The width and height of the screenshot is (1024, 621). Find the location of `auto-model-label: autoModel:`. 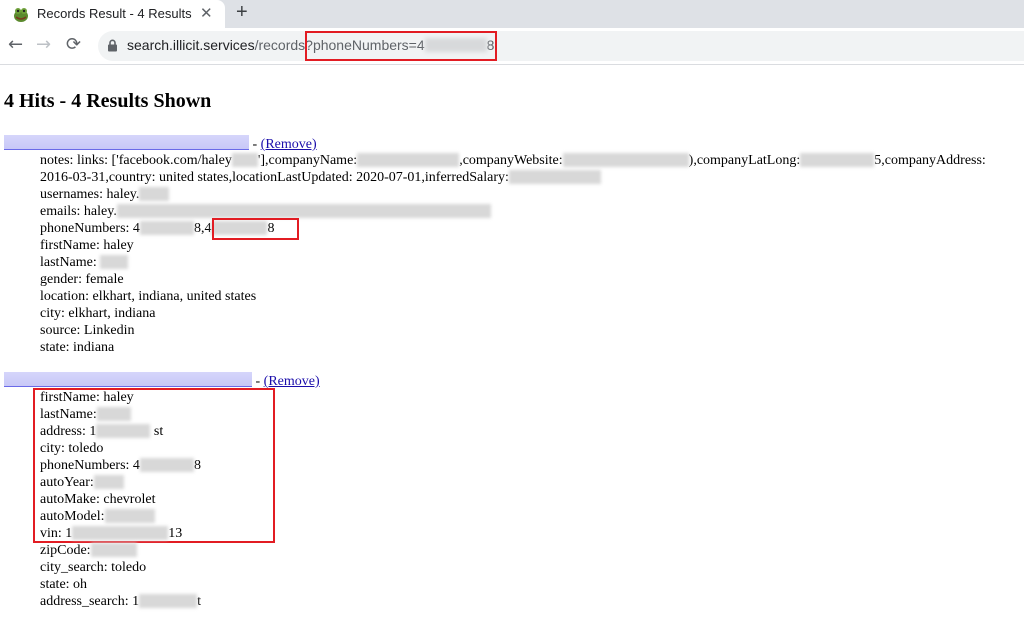

auto-model-label: autoModel: is located at coordinates (72, 516).